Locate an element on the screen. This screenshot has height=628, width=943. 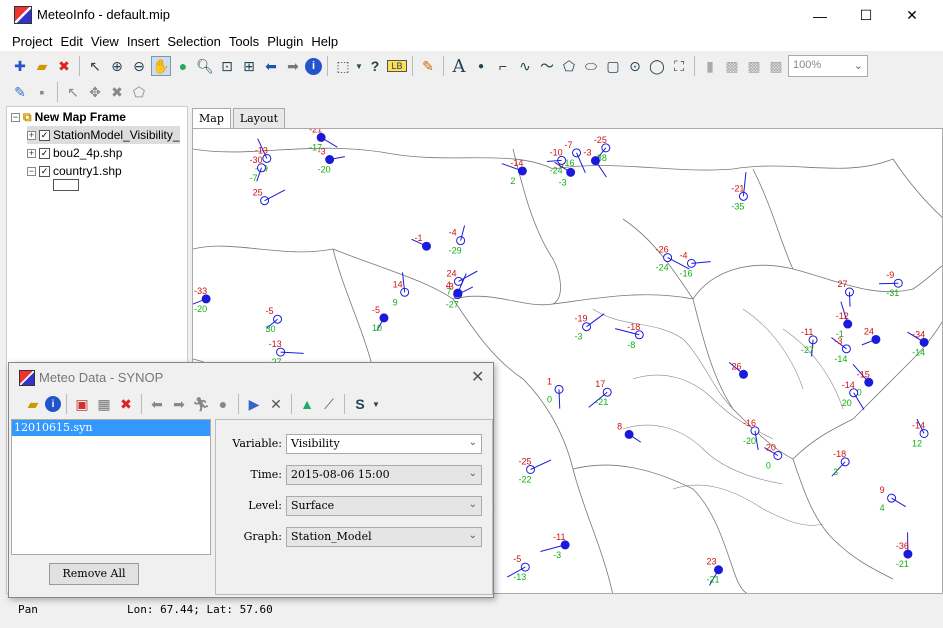
curve-tool-icon: 〜 is located at coordinates (547, 66).